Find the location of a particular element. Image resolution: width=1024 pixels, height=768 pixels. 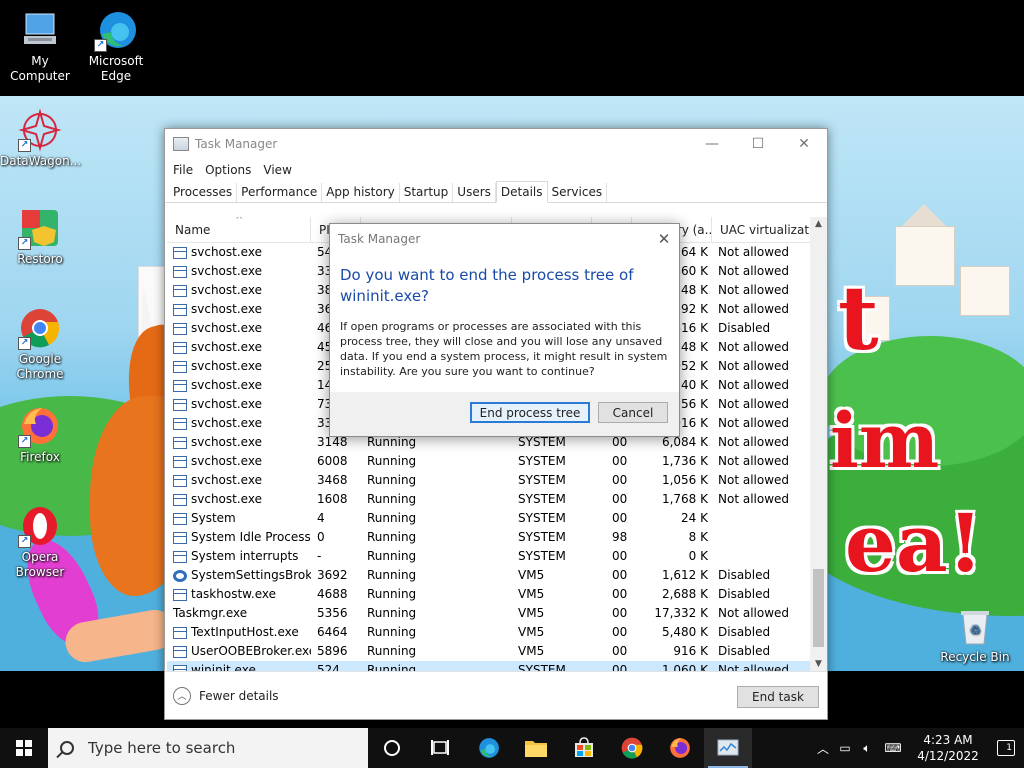

tab-details: Details is located at coordinates (521, 192).